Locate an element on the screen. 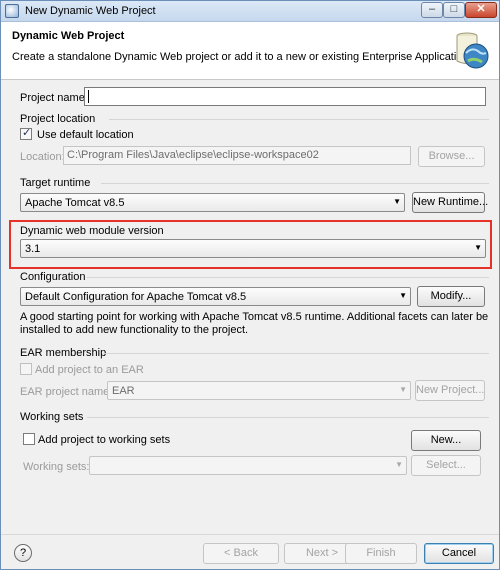  close-button: ✕ is located at coordinates (481, 10).